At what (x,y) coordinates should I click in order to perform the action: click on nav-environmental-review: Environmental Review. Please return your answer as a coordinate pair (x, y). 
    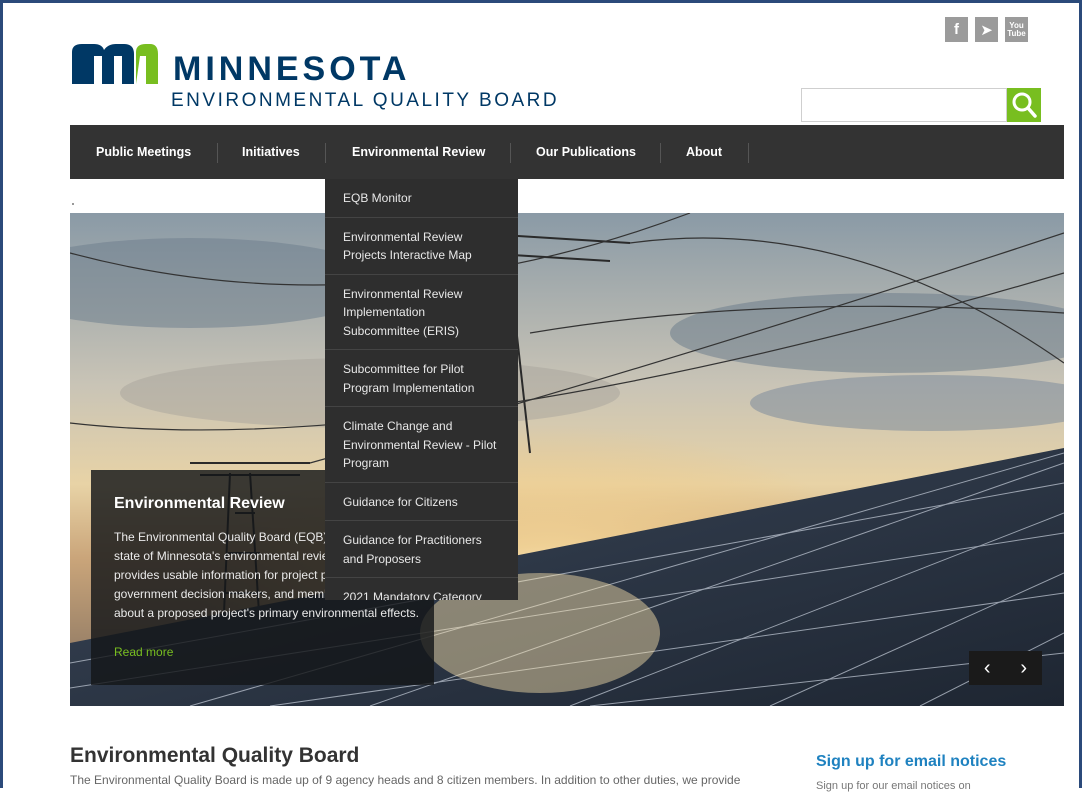
    Looking at the image, I should click on (418, 152).